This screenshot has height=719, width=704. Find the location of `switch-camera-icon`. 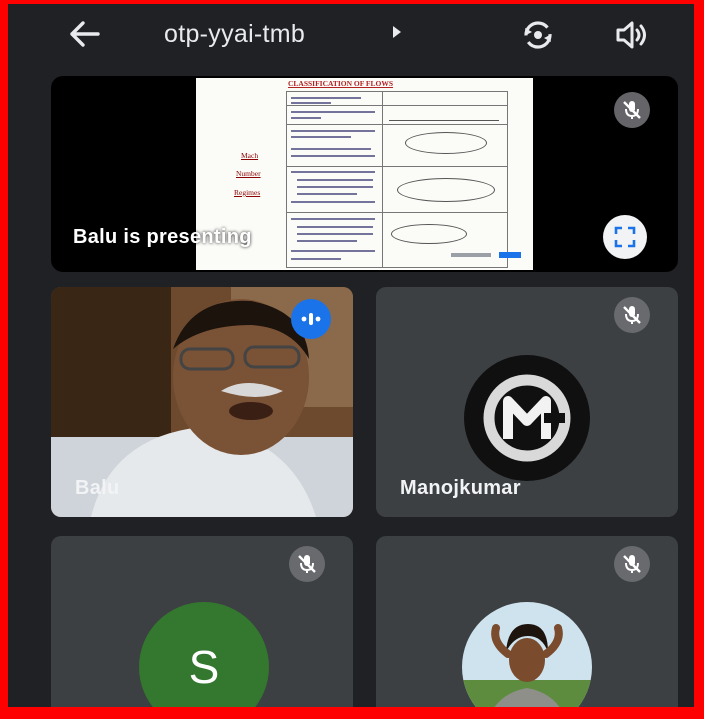

switch-camera-icon is located at coordinates (538, 35).